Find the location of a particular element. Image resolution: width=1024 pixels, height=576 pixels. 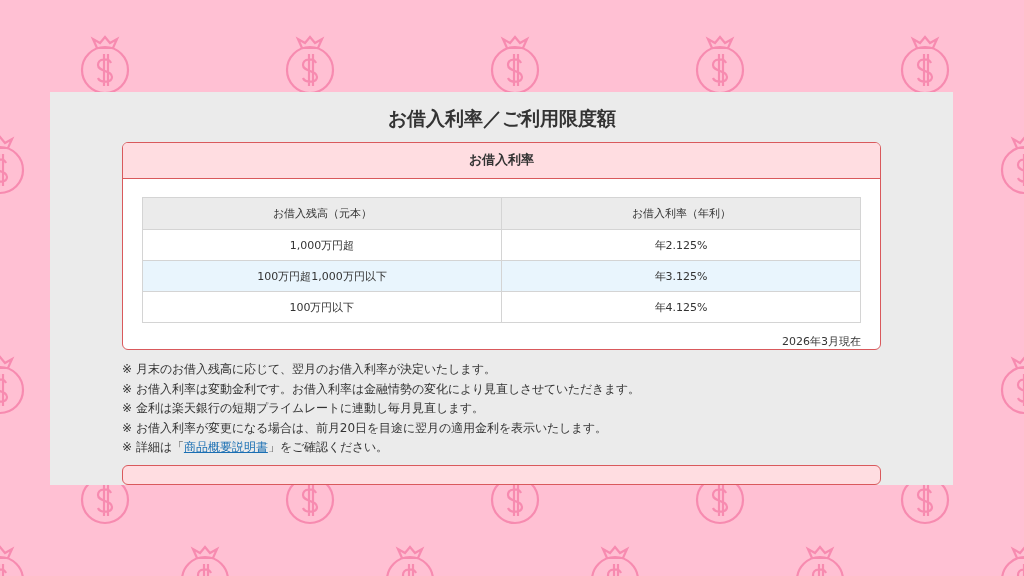

note-text: ※ 金利は楽天銀行の短期プライムレートに連動し毎月見直します。 is located at coordinates (303, 409).